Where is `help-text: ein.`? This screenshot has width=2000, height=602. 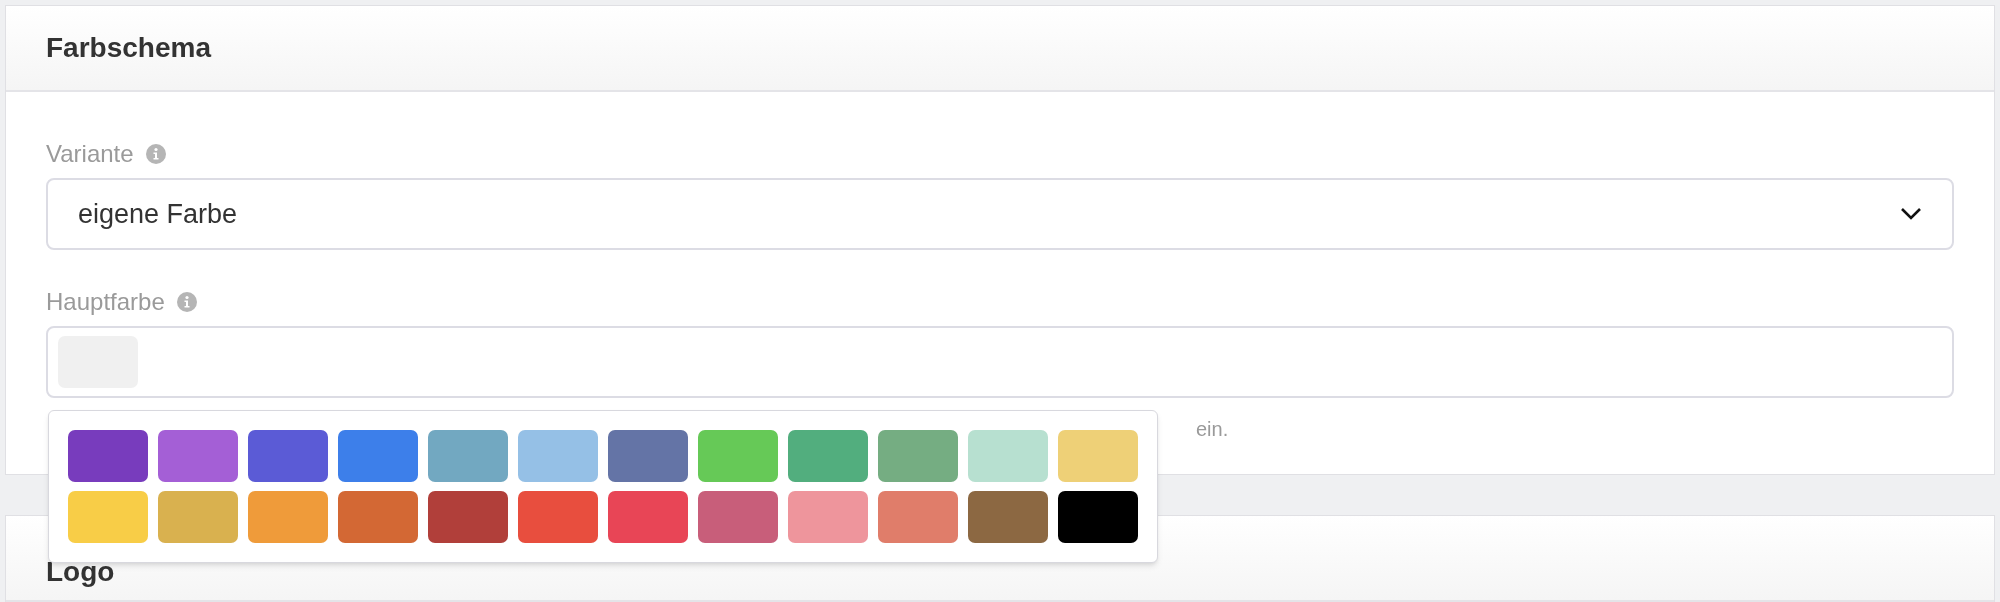
help-text: ein. is located at coordinates (1212, 429).